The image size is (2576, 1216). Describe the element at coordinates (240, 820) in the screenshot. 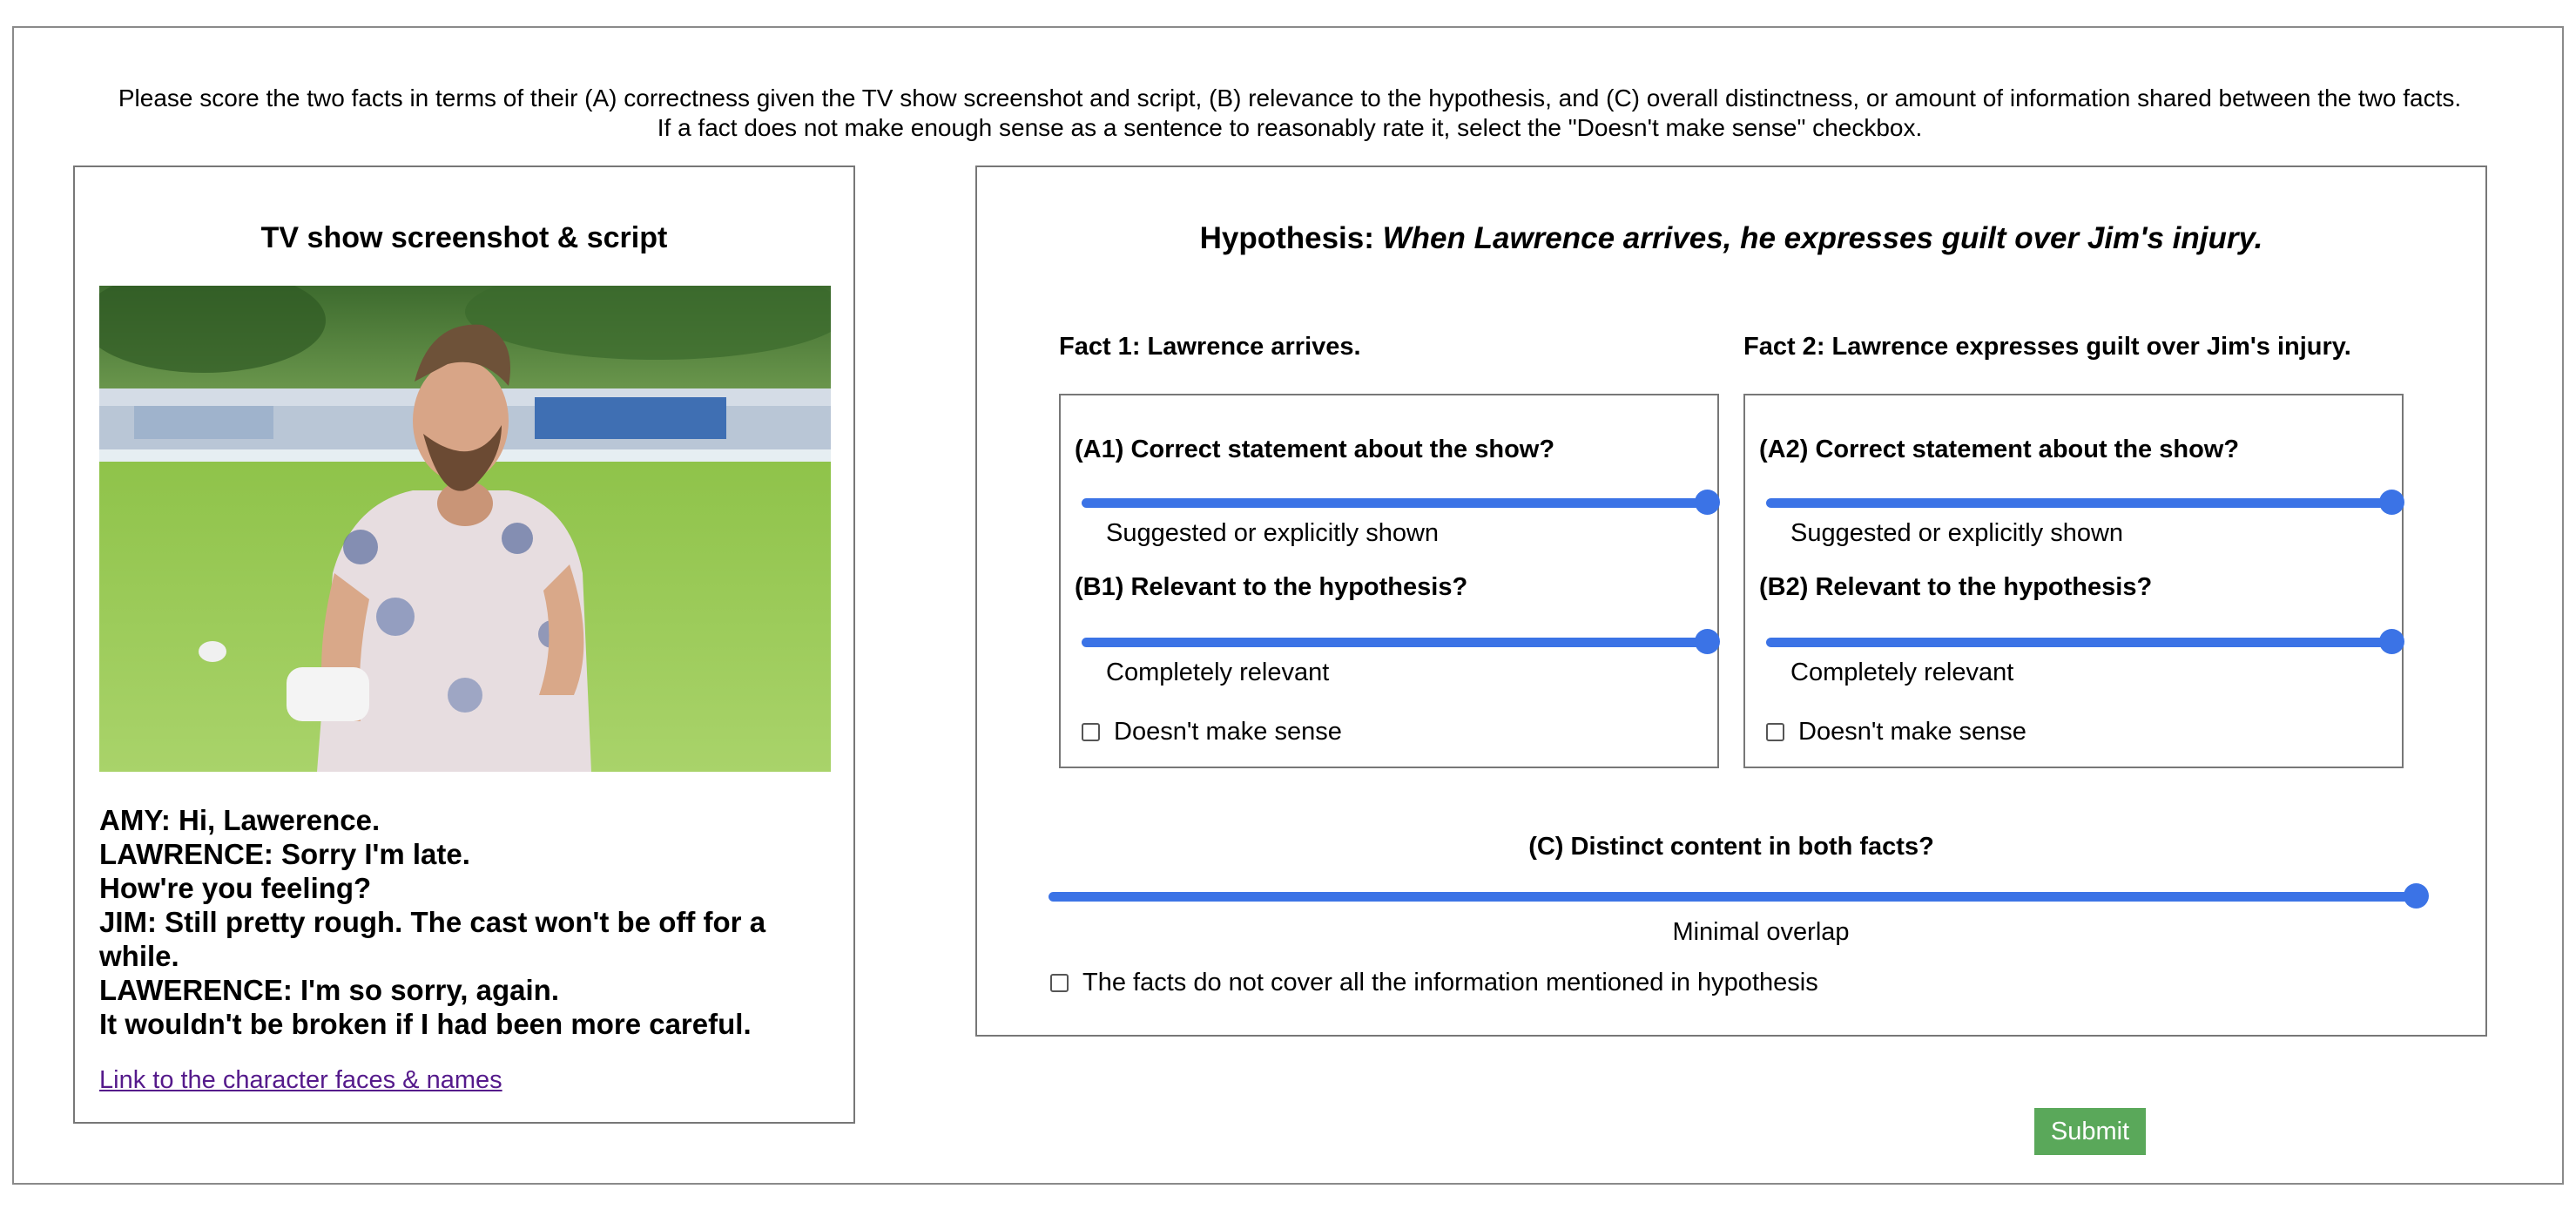

I see `script-line: AMY: Hi, Lawerence.` at that location.